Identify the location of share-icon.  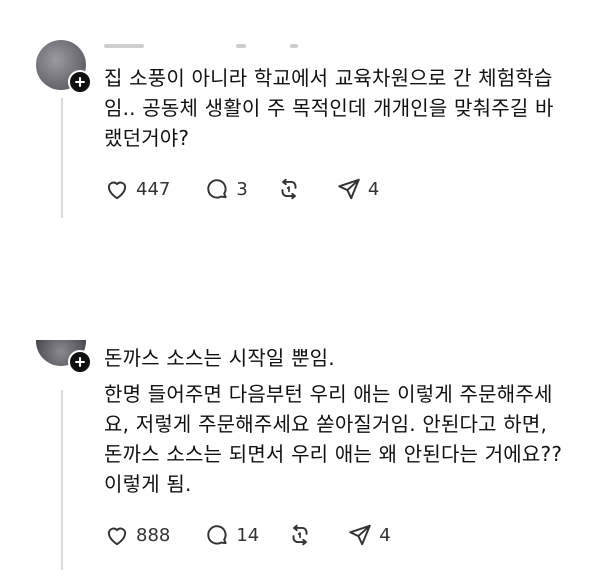
(360, 535).